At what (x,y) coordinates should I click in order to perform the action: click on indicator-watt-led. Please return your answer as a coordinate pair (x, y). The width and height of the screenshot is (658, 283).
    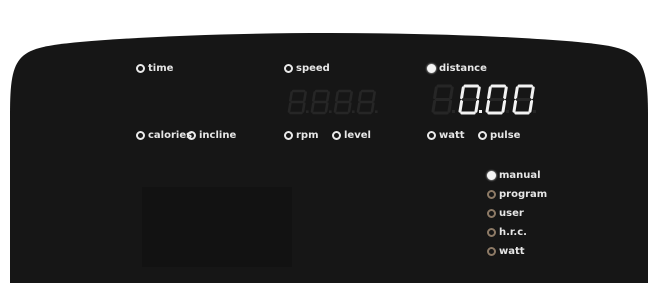
    Looking at the image, I should click on (431, 135).